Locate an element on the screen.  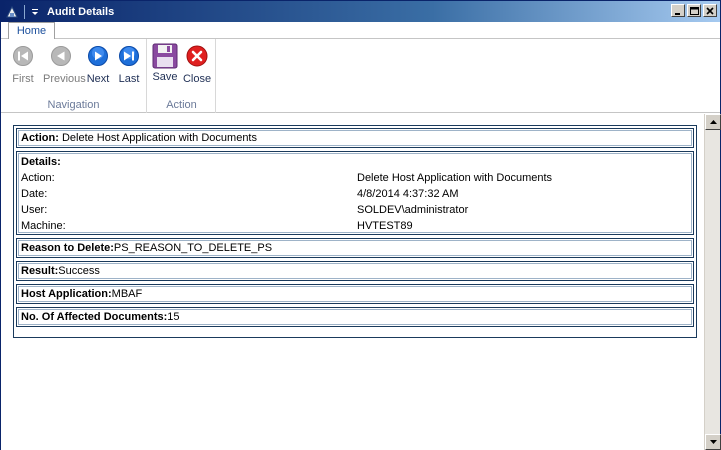
scroll-down-button is located at coordinates (713, 442).